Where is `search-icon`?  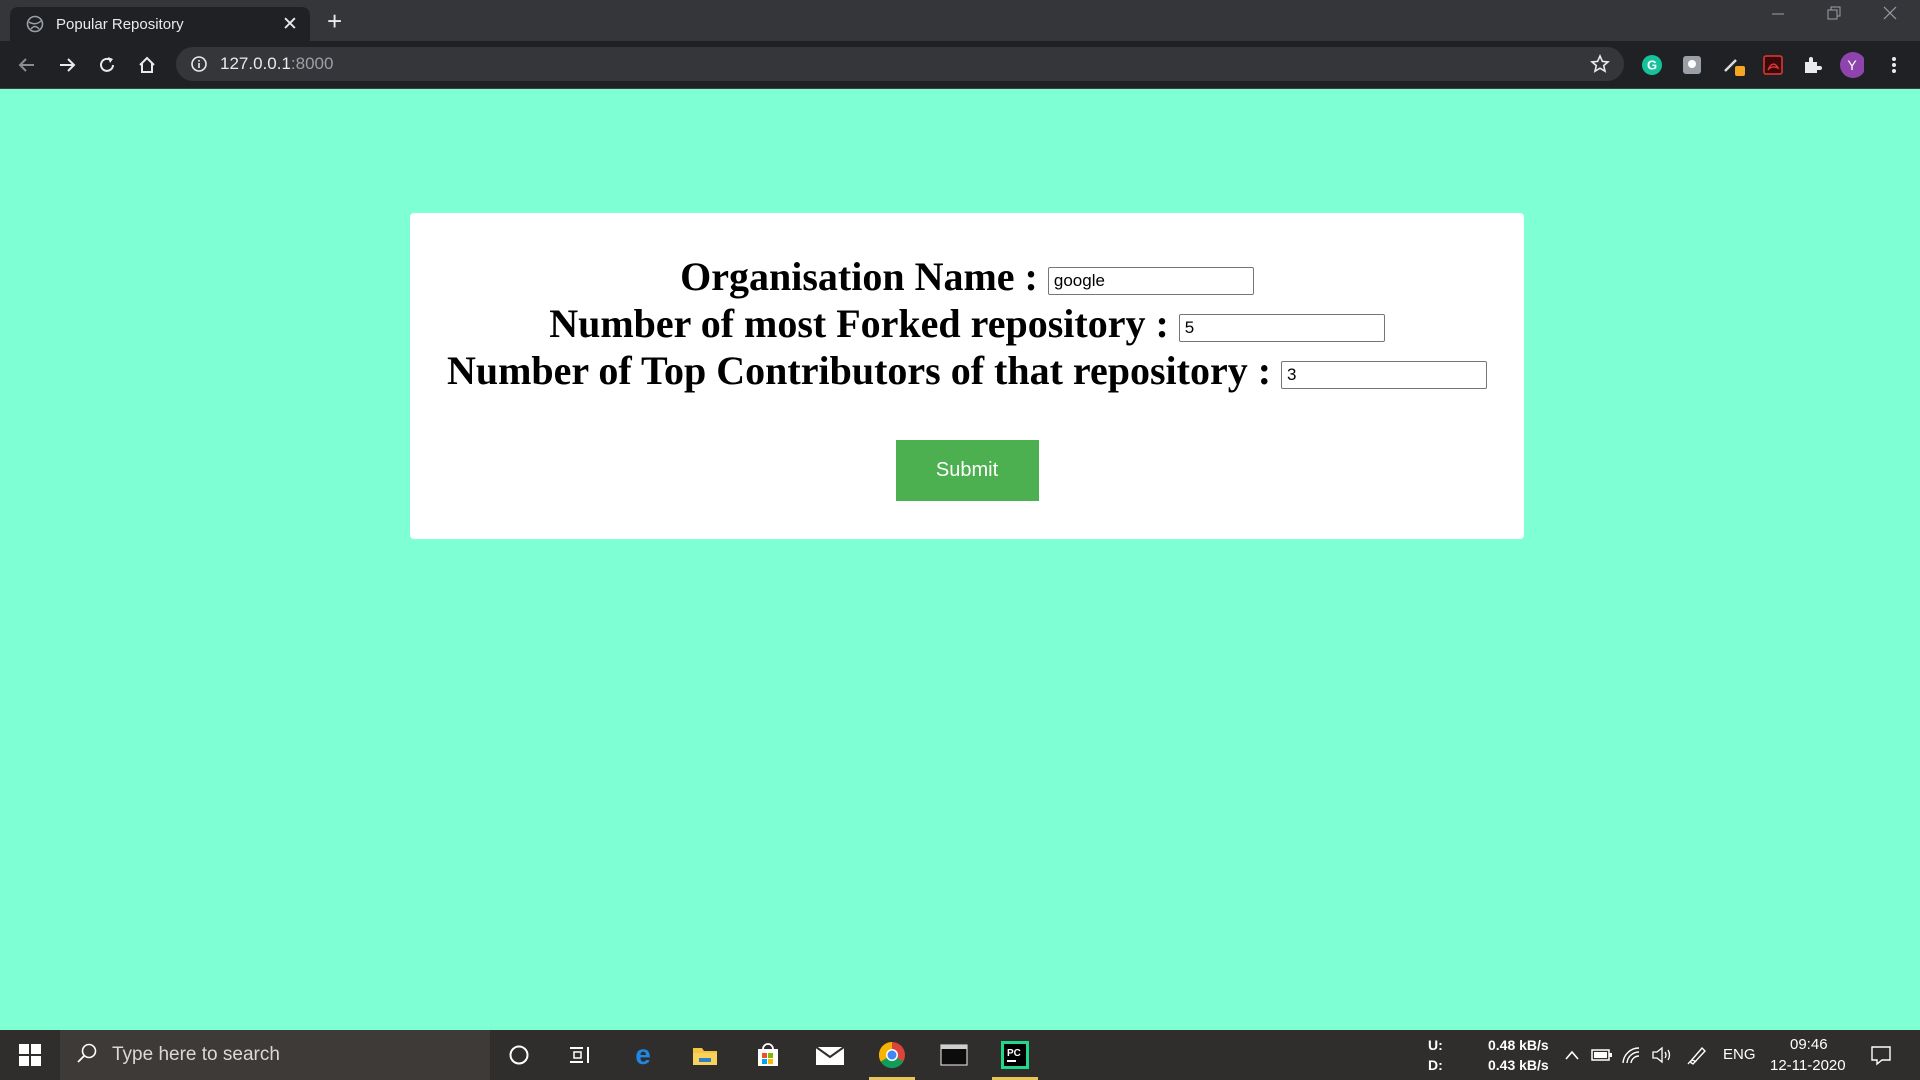 search-icon is located at coordinates (87, 1055).